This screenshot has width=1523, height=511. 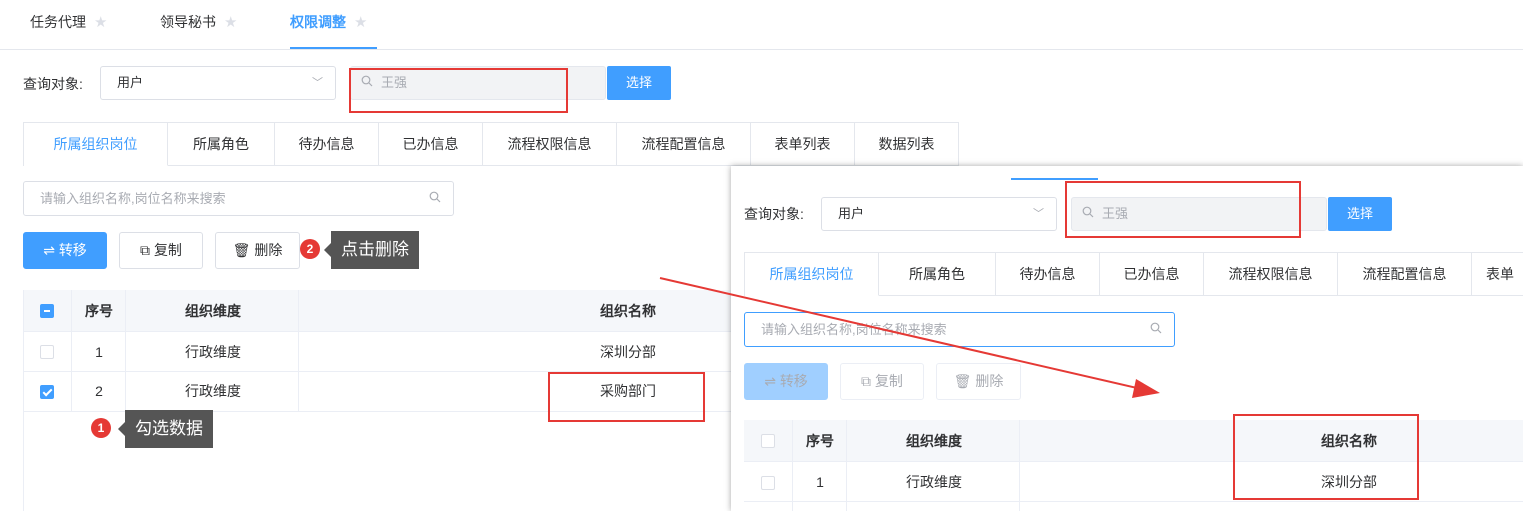 What do you see at coordinates (905, 334) in the screenshot?
I see `arrow-line` at bounding box center [905, 334].